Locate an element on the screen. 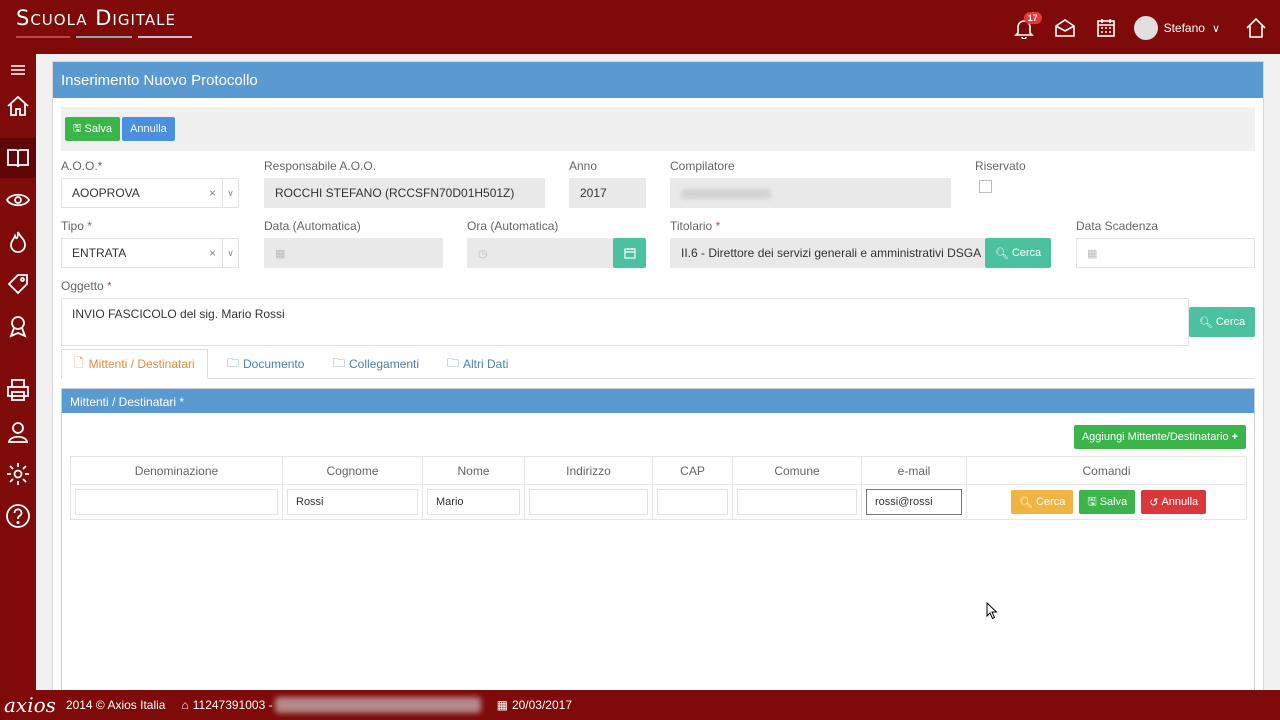  row-cancel-button: ↺ Annulla is located at coordinates (1174, 502).